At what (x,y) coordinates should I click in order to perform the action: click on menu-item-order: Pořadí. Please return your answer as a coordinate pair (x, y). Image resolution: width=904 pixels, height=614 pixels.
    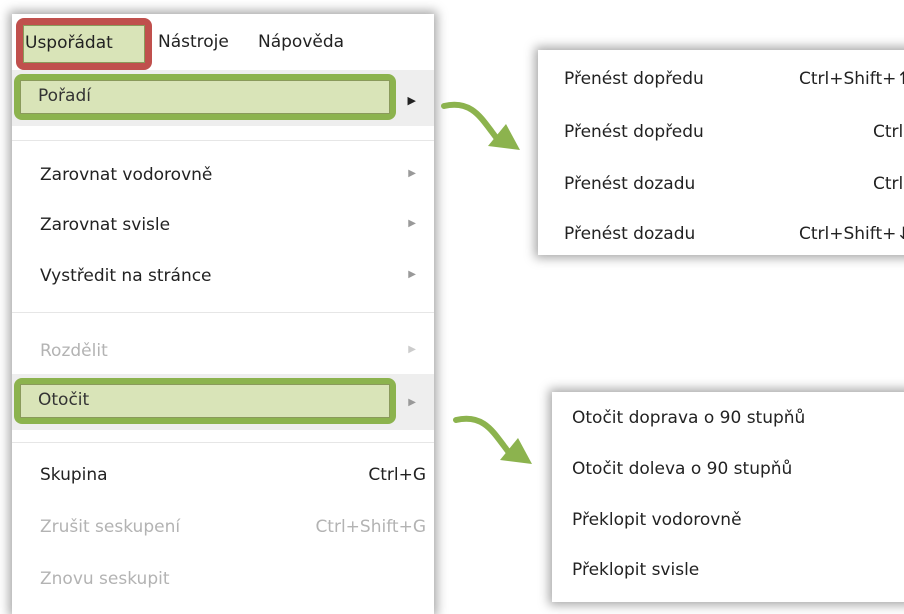
    Looking at the image, I should click on (205, 97).